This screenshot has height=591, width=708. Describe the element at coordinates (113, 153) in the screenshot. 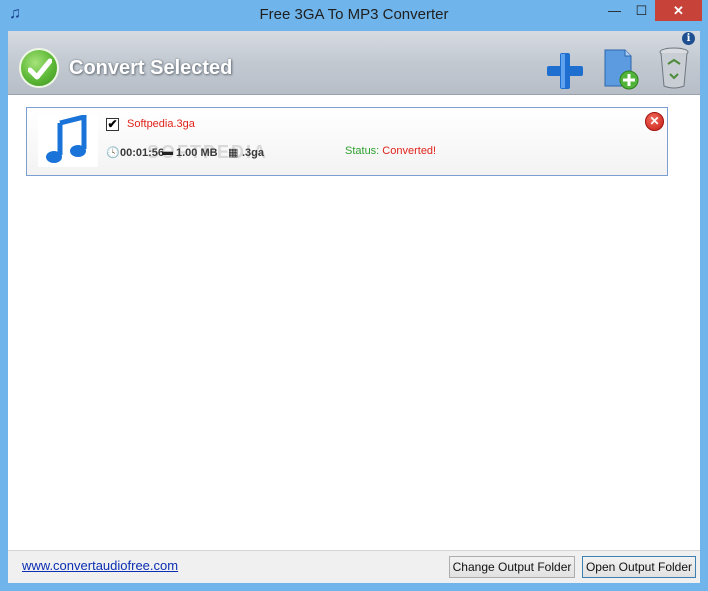

I see `clock-icon: 🕓` at that location.